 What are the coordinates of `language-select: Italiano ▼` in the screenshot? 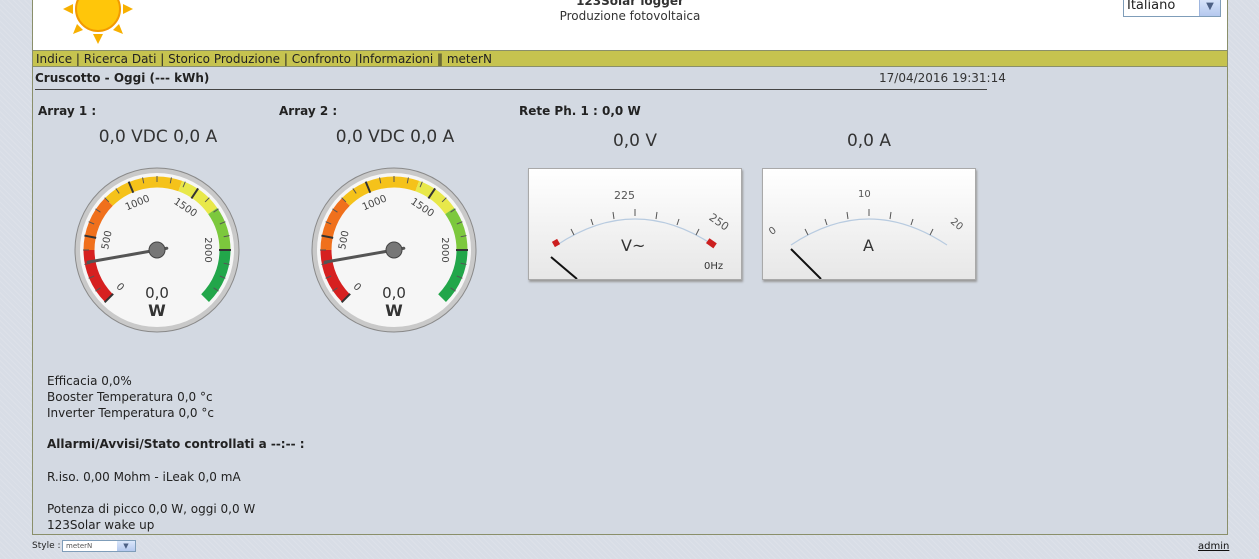 It's located at (1172, 8).